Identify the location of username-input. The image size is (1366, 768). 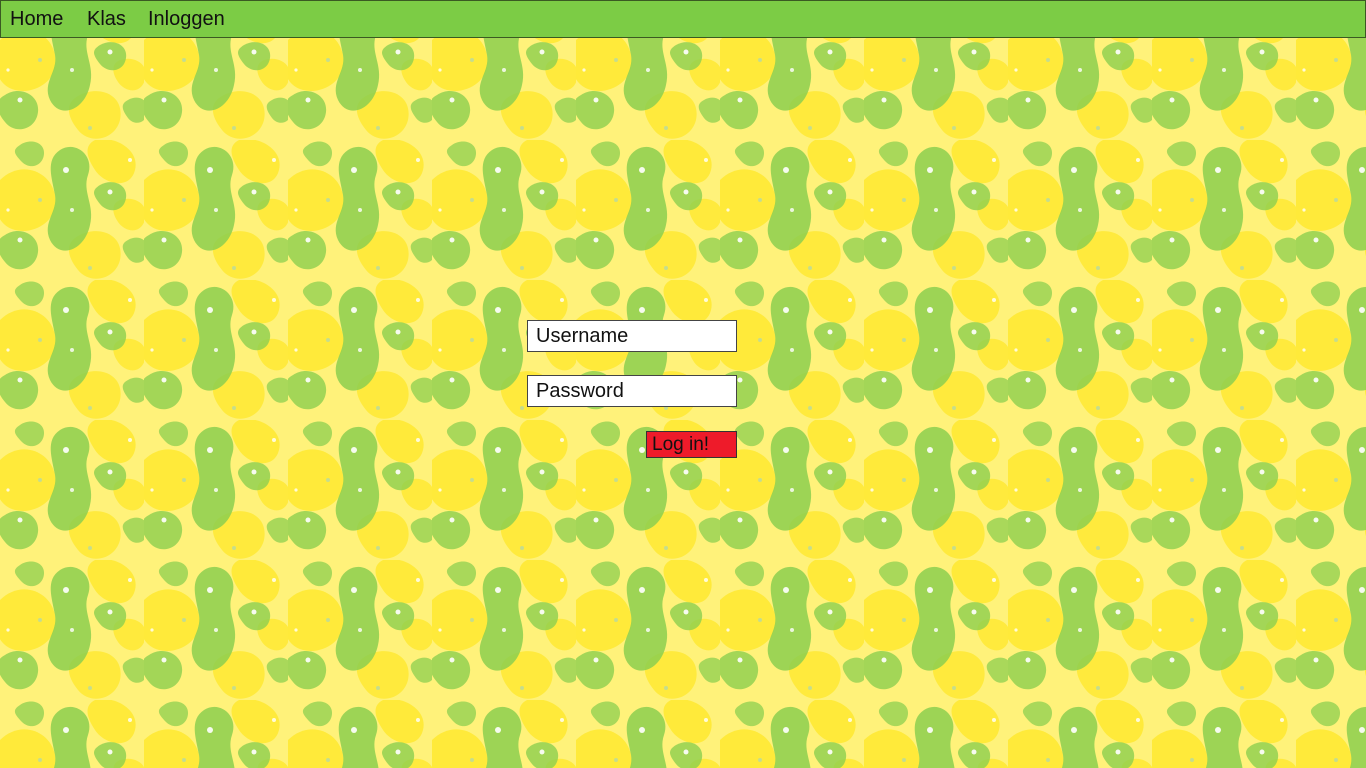
(632, 336).